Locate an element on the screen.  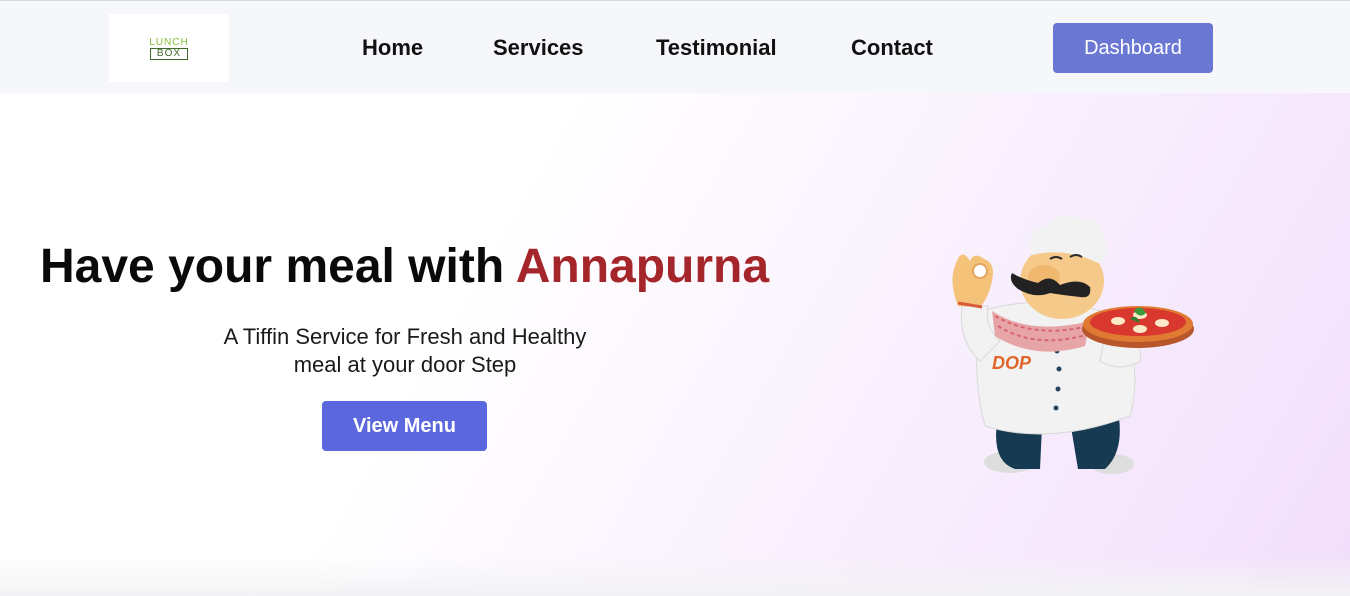
nav-link-testimonial: Testimonial is located at coordinates (716, 48).